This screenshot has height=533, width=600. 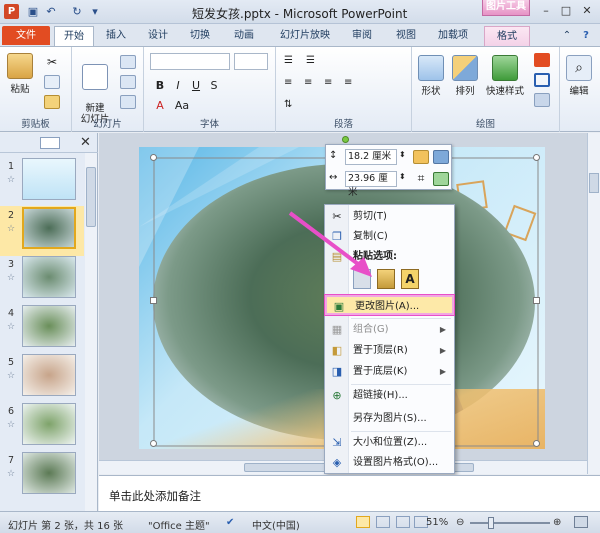 I want to click on bold-icon: B, so click(x=160, y=86).